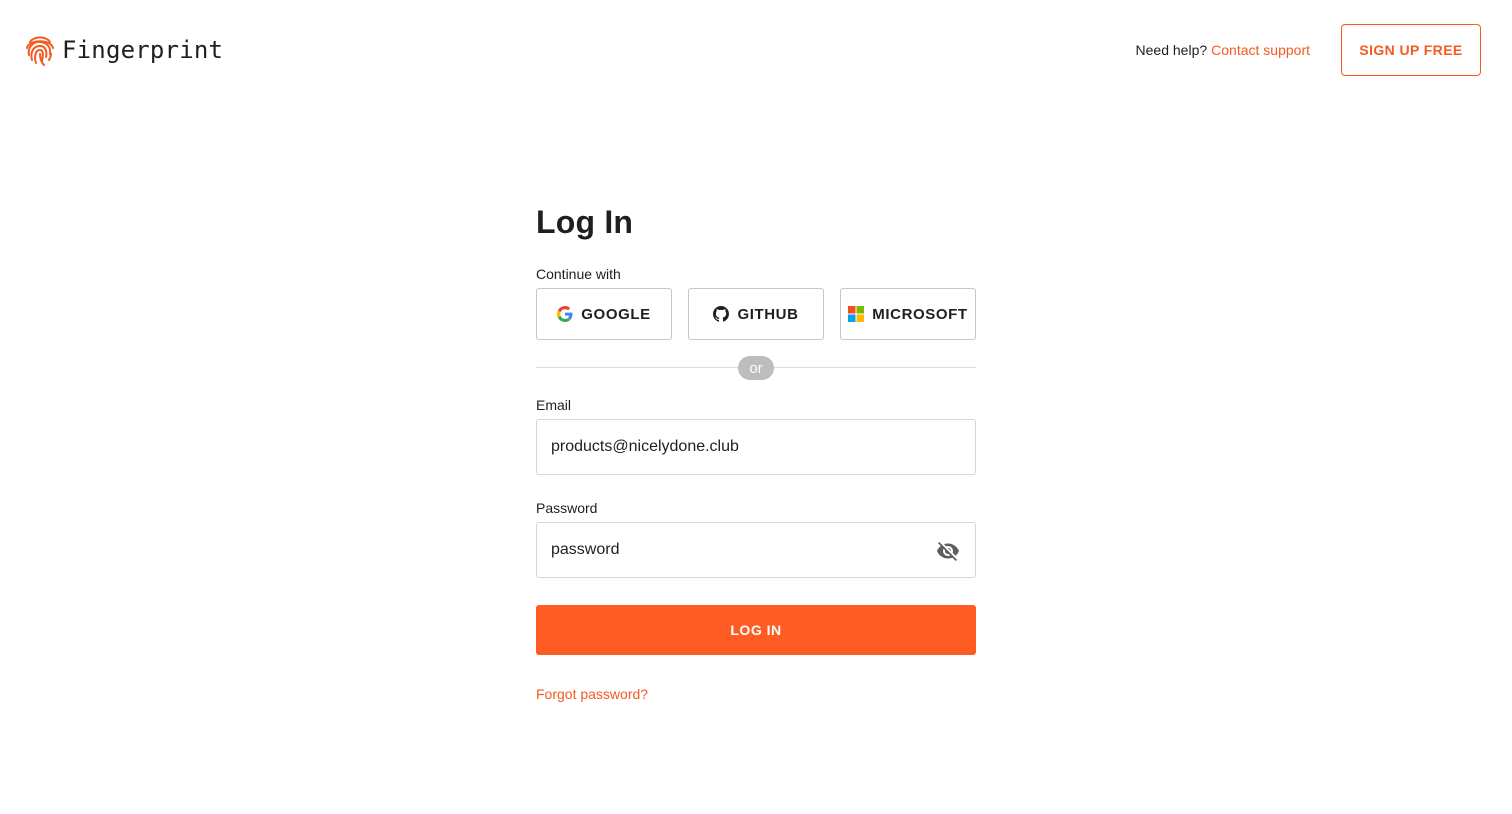 This screenshot has height=814, width=1512. What do you see at coordinates (585, 222) in the screenshot?
I see `page-title: Log In` at bounding box center [585, 222].